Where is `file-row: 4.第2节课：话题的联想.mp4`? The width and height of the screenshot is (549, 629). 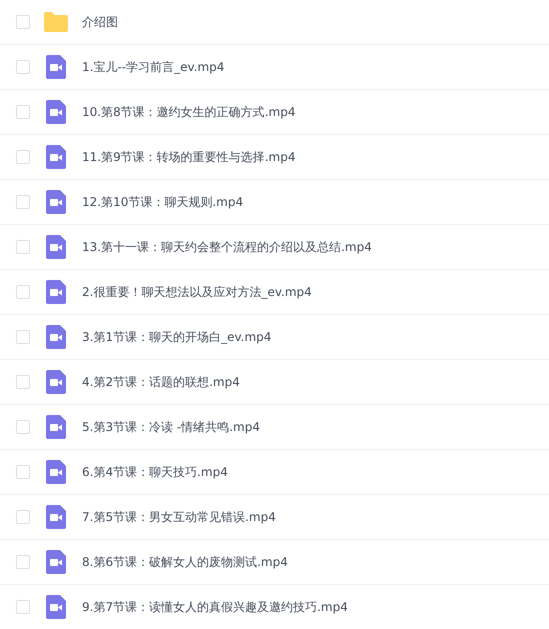
file-row: 4.第2节课：话题的联想.mp4 is located at coordinates (274, 382).